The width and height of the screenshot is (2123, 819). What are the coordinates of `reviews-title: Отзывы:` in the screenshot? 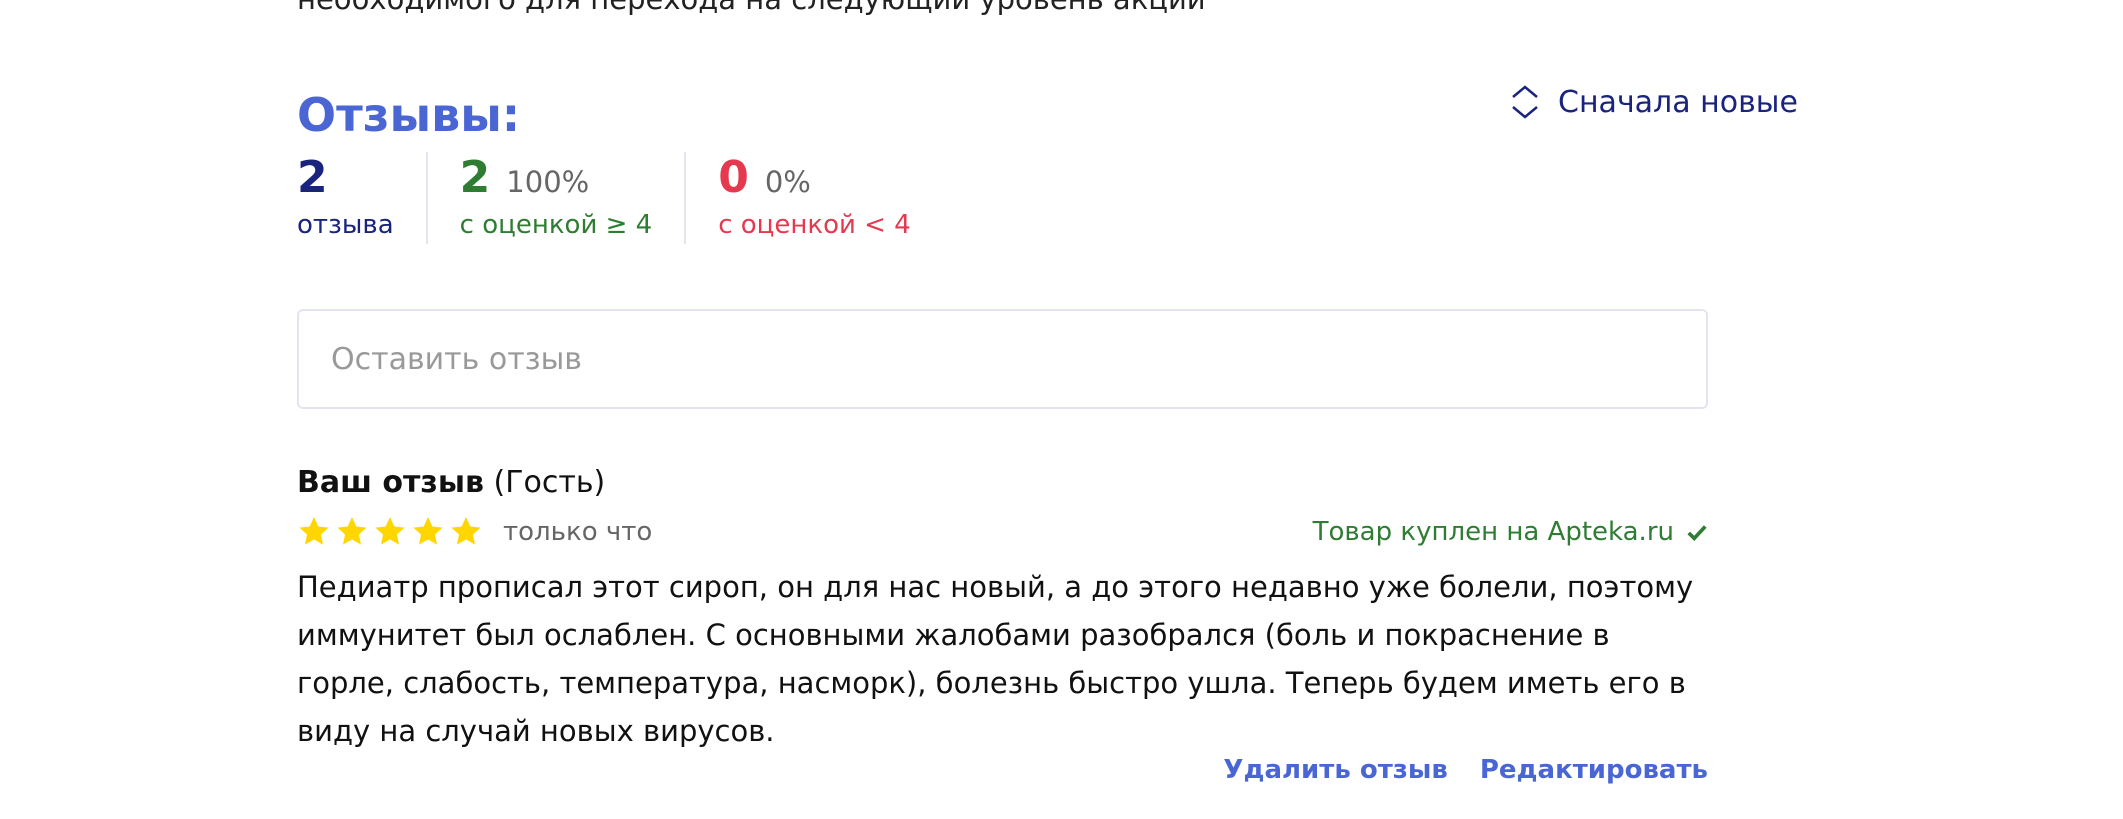 It's located at (409, 115).